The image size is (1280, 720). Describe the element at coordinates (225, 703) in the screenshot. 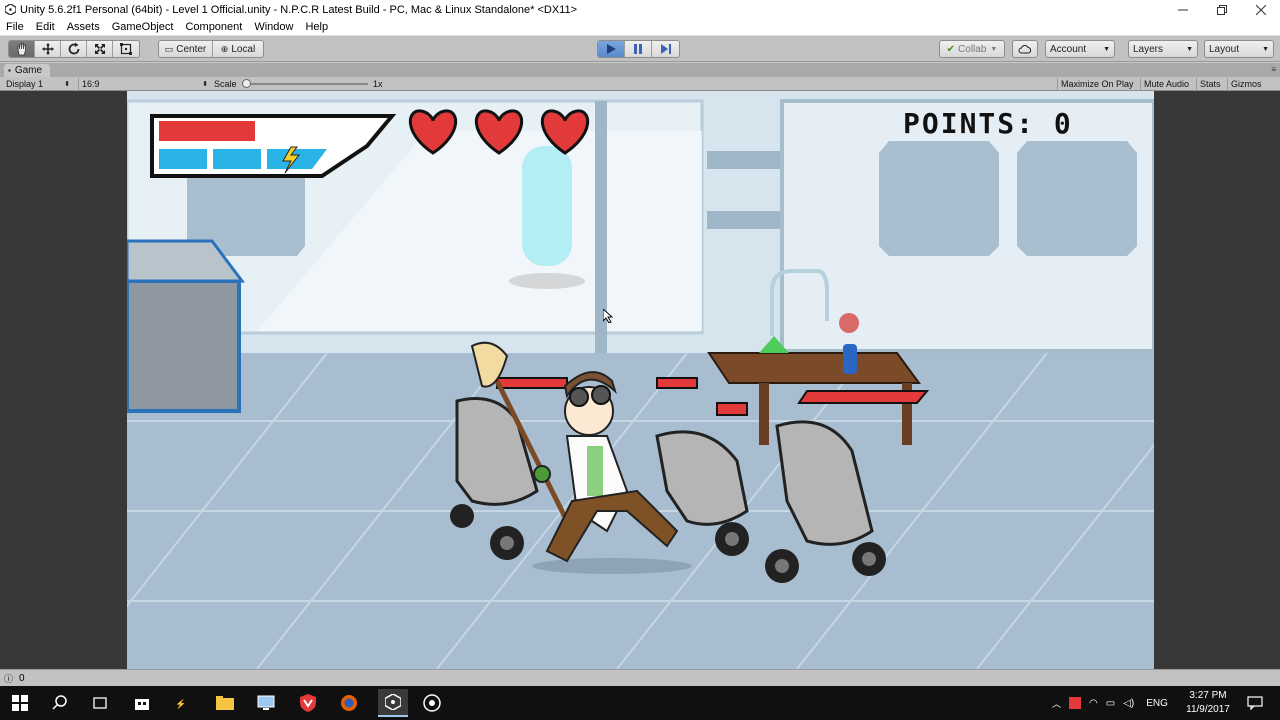

I see `file-explorer-icon` at that location.